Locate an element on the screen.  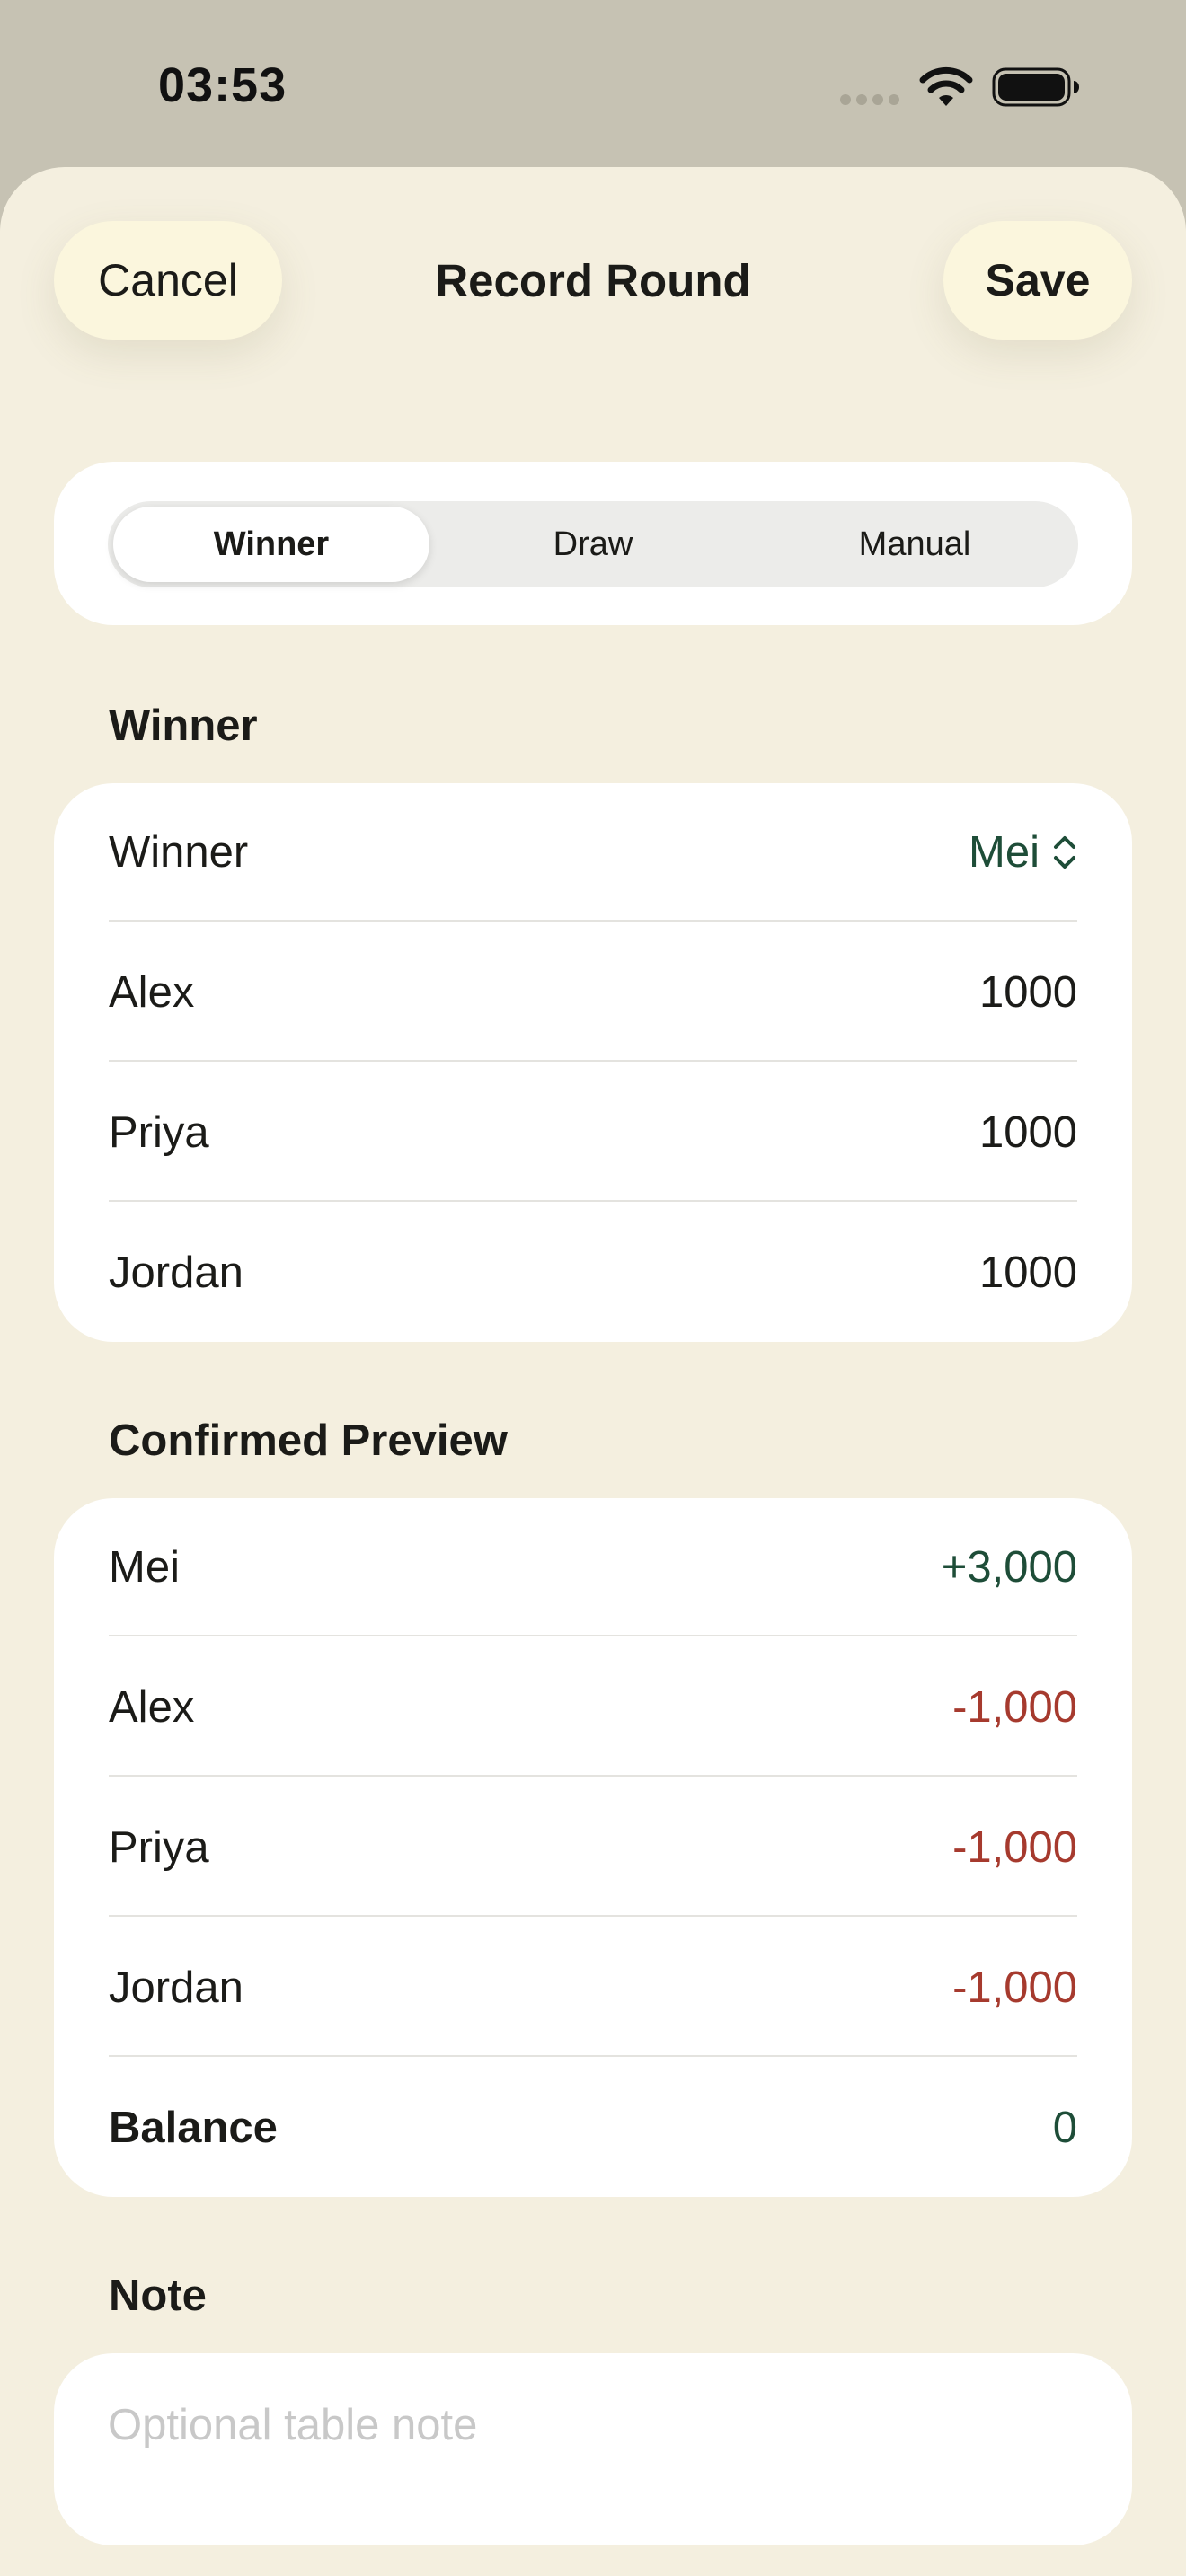
page-title: Record Round is located at coordinates (593, 280).